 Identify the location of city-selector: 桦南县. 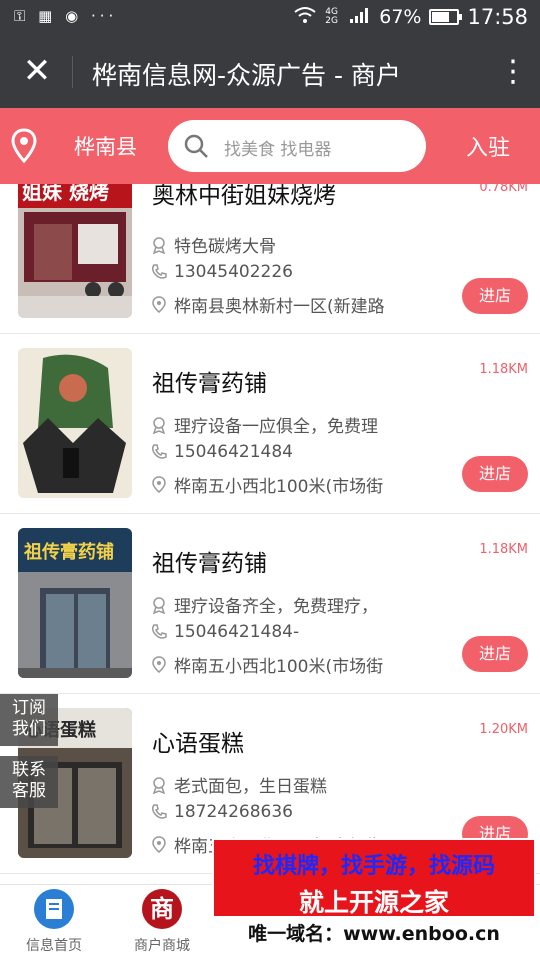
(105, 146).